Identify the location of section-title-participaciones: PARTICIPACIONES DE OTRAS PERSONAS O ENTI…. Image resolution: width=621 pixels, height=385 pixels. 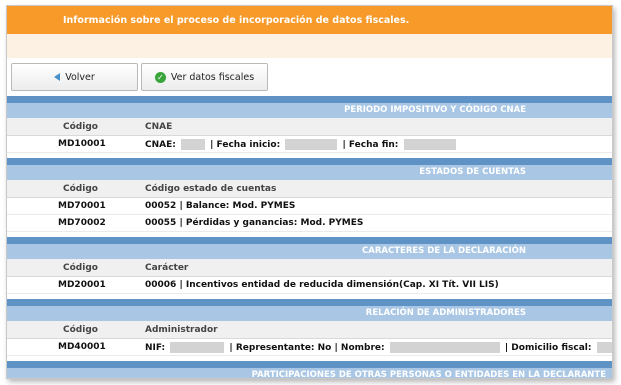
(309, 373).